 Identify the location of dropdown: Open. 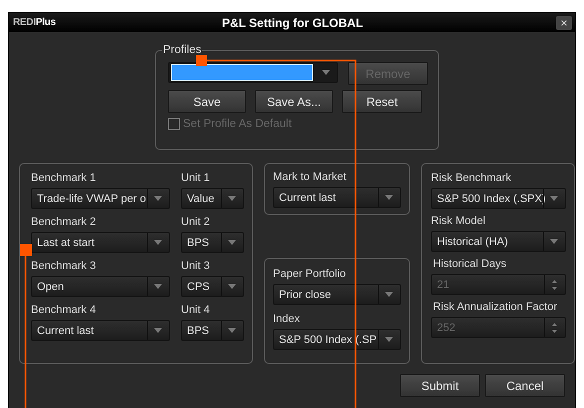
(100, 286).